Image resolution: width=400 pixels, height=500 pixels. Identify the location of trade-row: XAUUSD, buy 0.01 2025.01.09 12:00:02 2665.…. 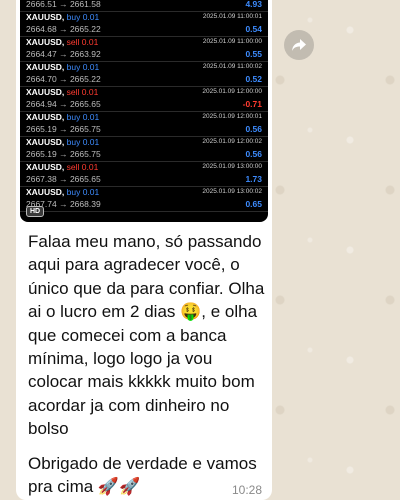
(144, 149).